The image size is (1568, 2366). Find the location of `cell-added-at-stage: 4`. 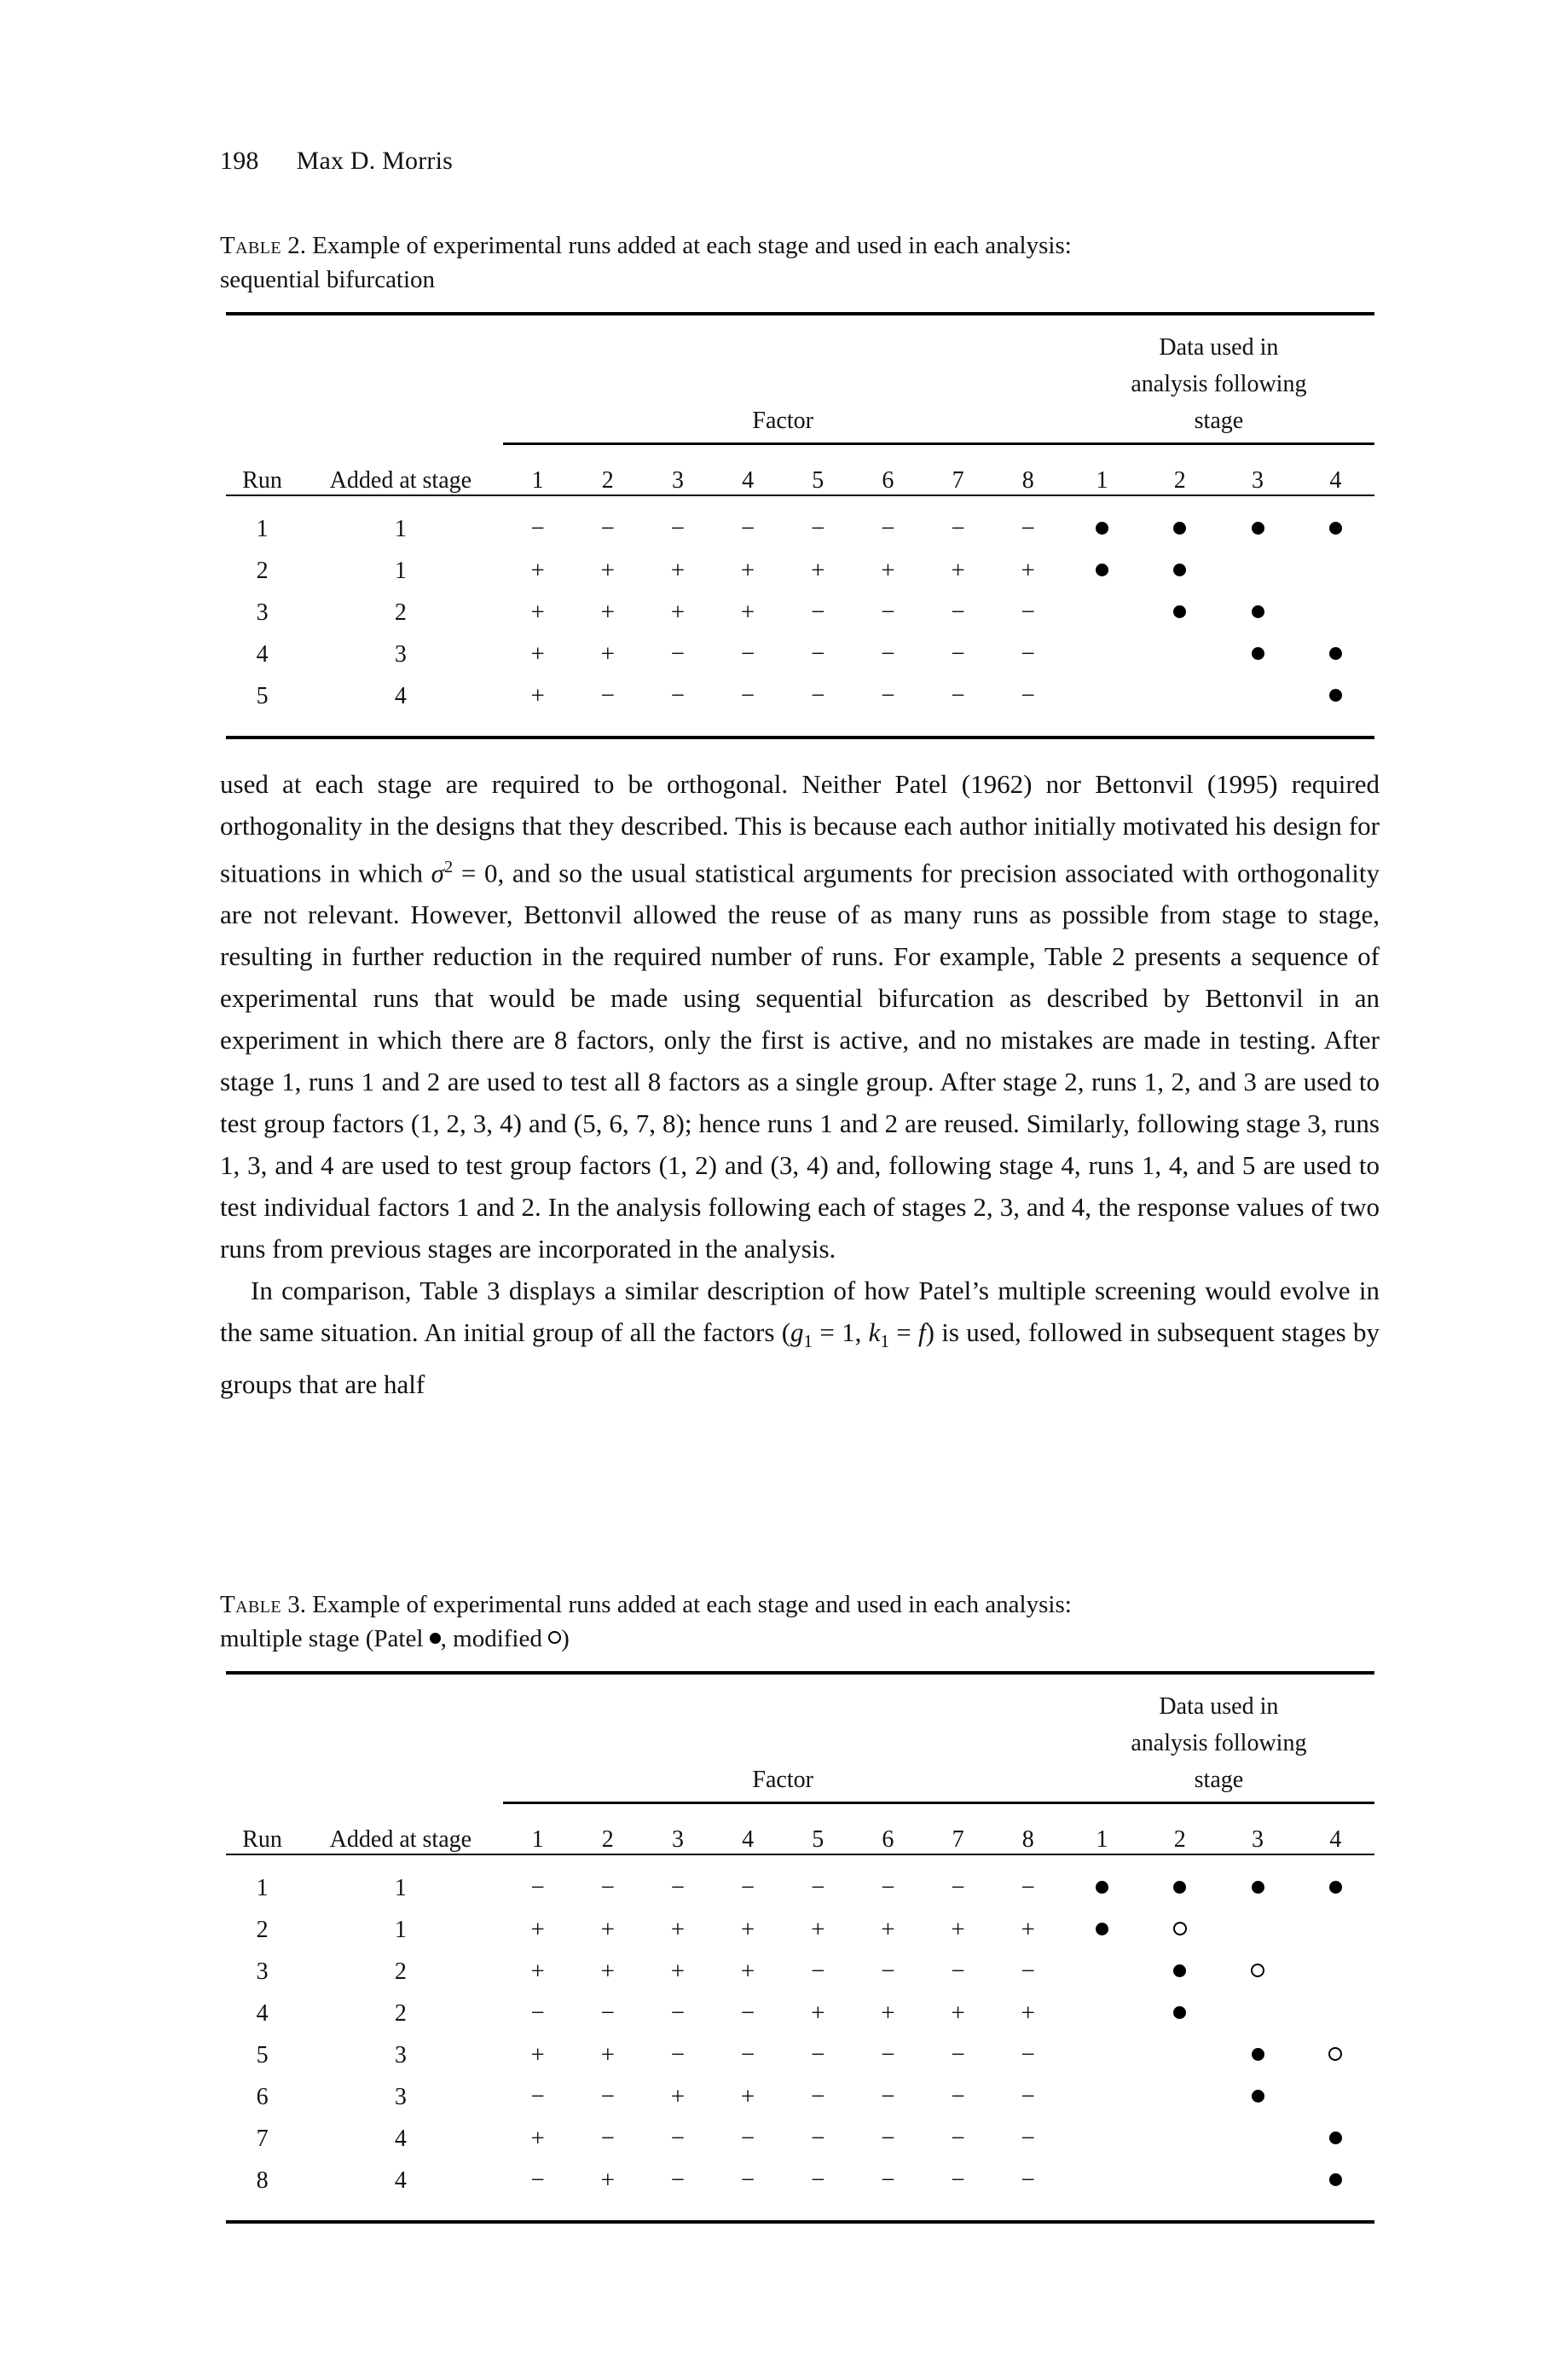

cell-added-at-stage: 4 is located at coordinates (400, 2138).